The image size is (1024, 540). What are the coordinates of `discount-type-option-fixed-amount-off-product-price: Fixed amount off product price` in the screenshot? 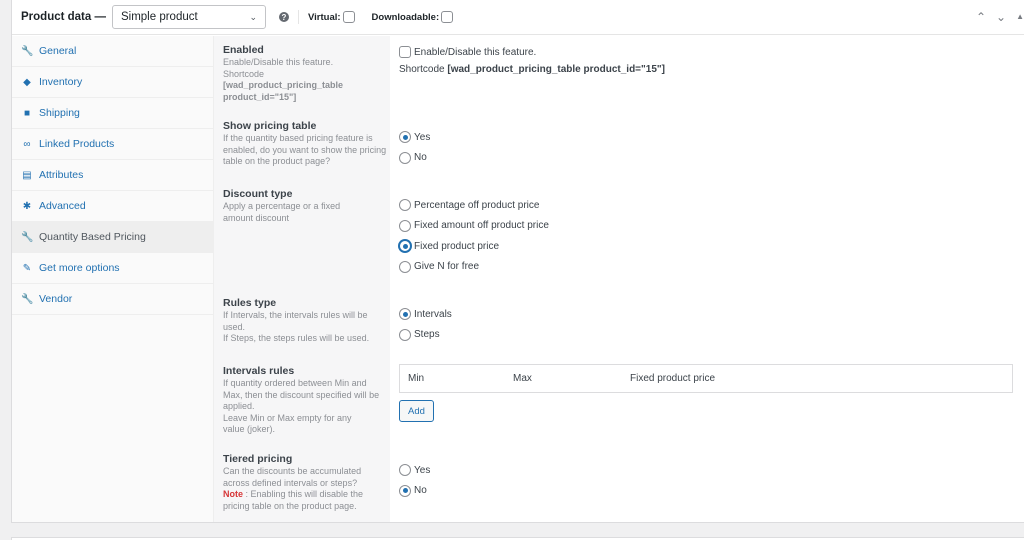 It's located at (474, 226).